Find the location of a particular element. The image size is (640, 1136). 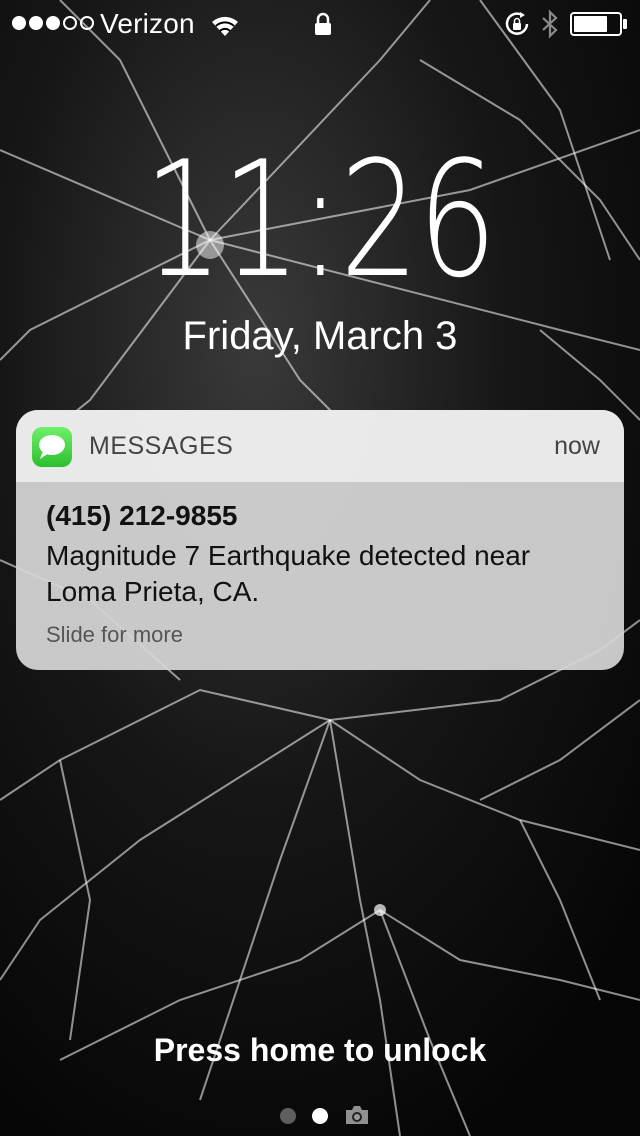

status-bar: Verizon is located at coordinates (320, 24).